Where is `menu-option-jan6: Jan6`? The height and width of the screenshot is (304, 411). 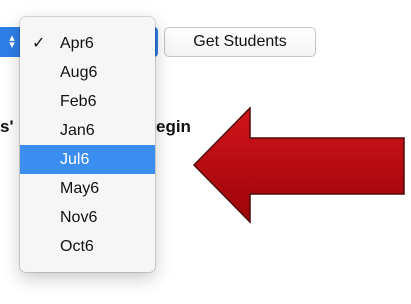 menu-option-jan6: Jan6 is located at coordinates (87, 130).